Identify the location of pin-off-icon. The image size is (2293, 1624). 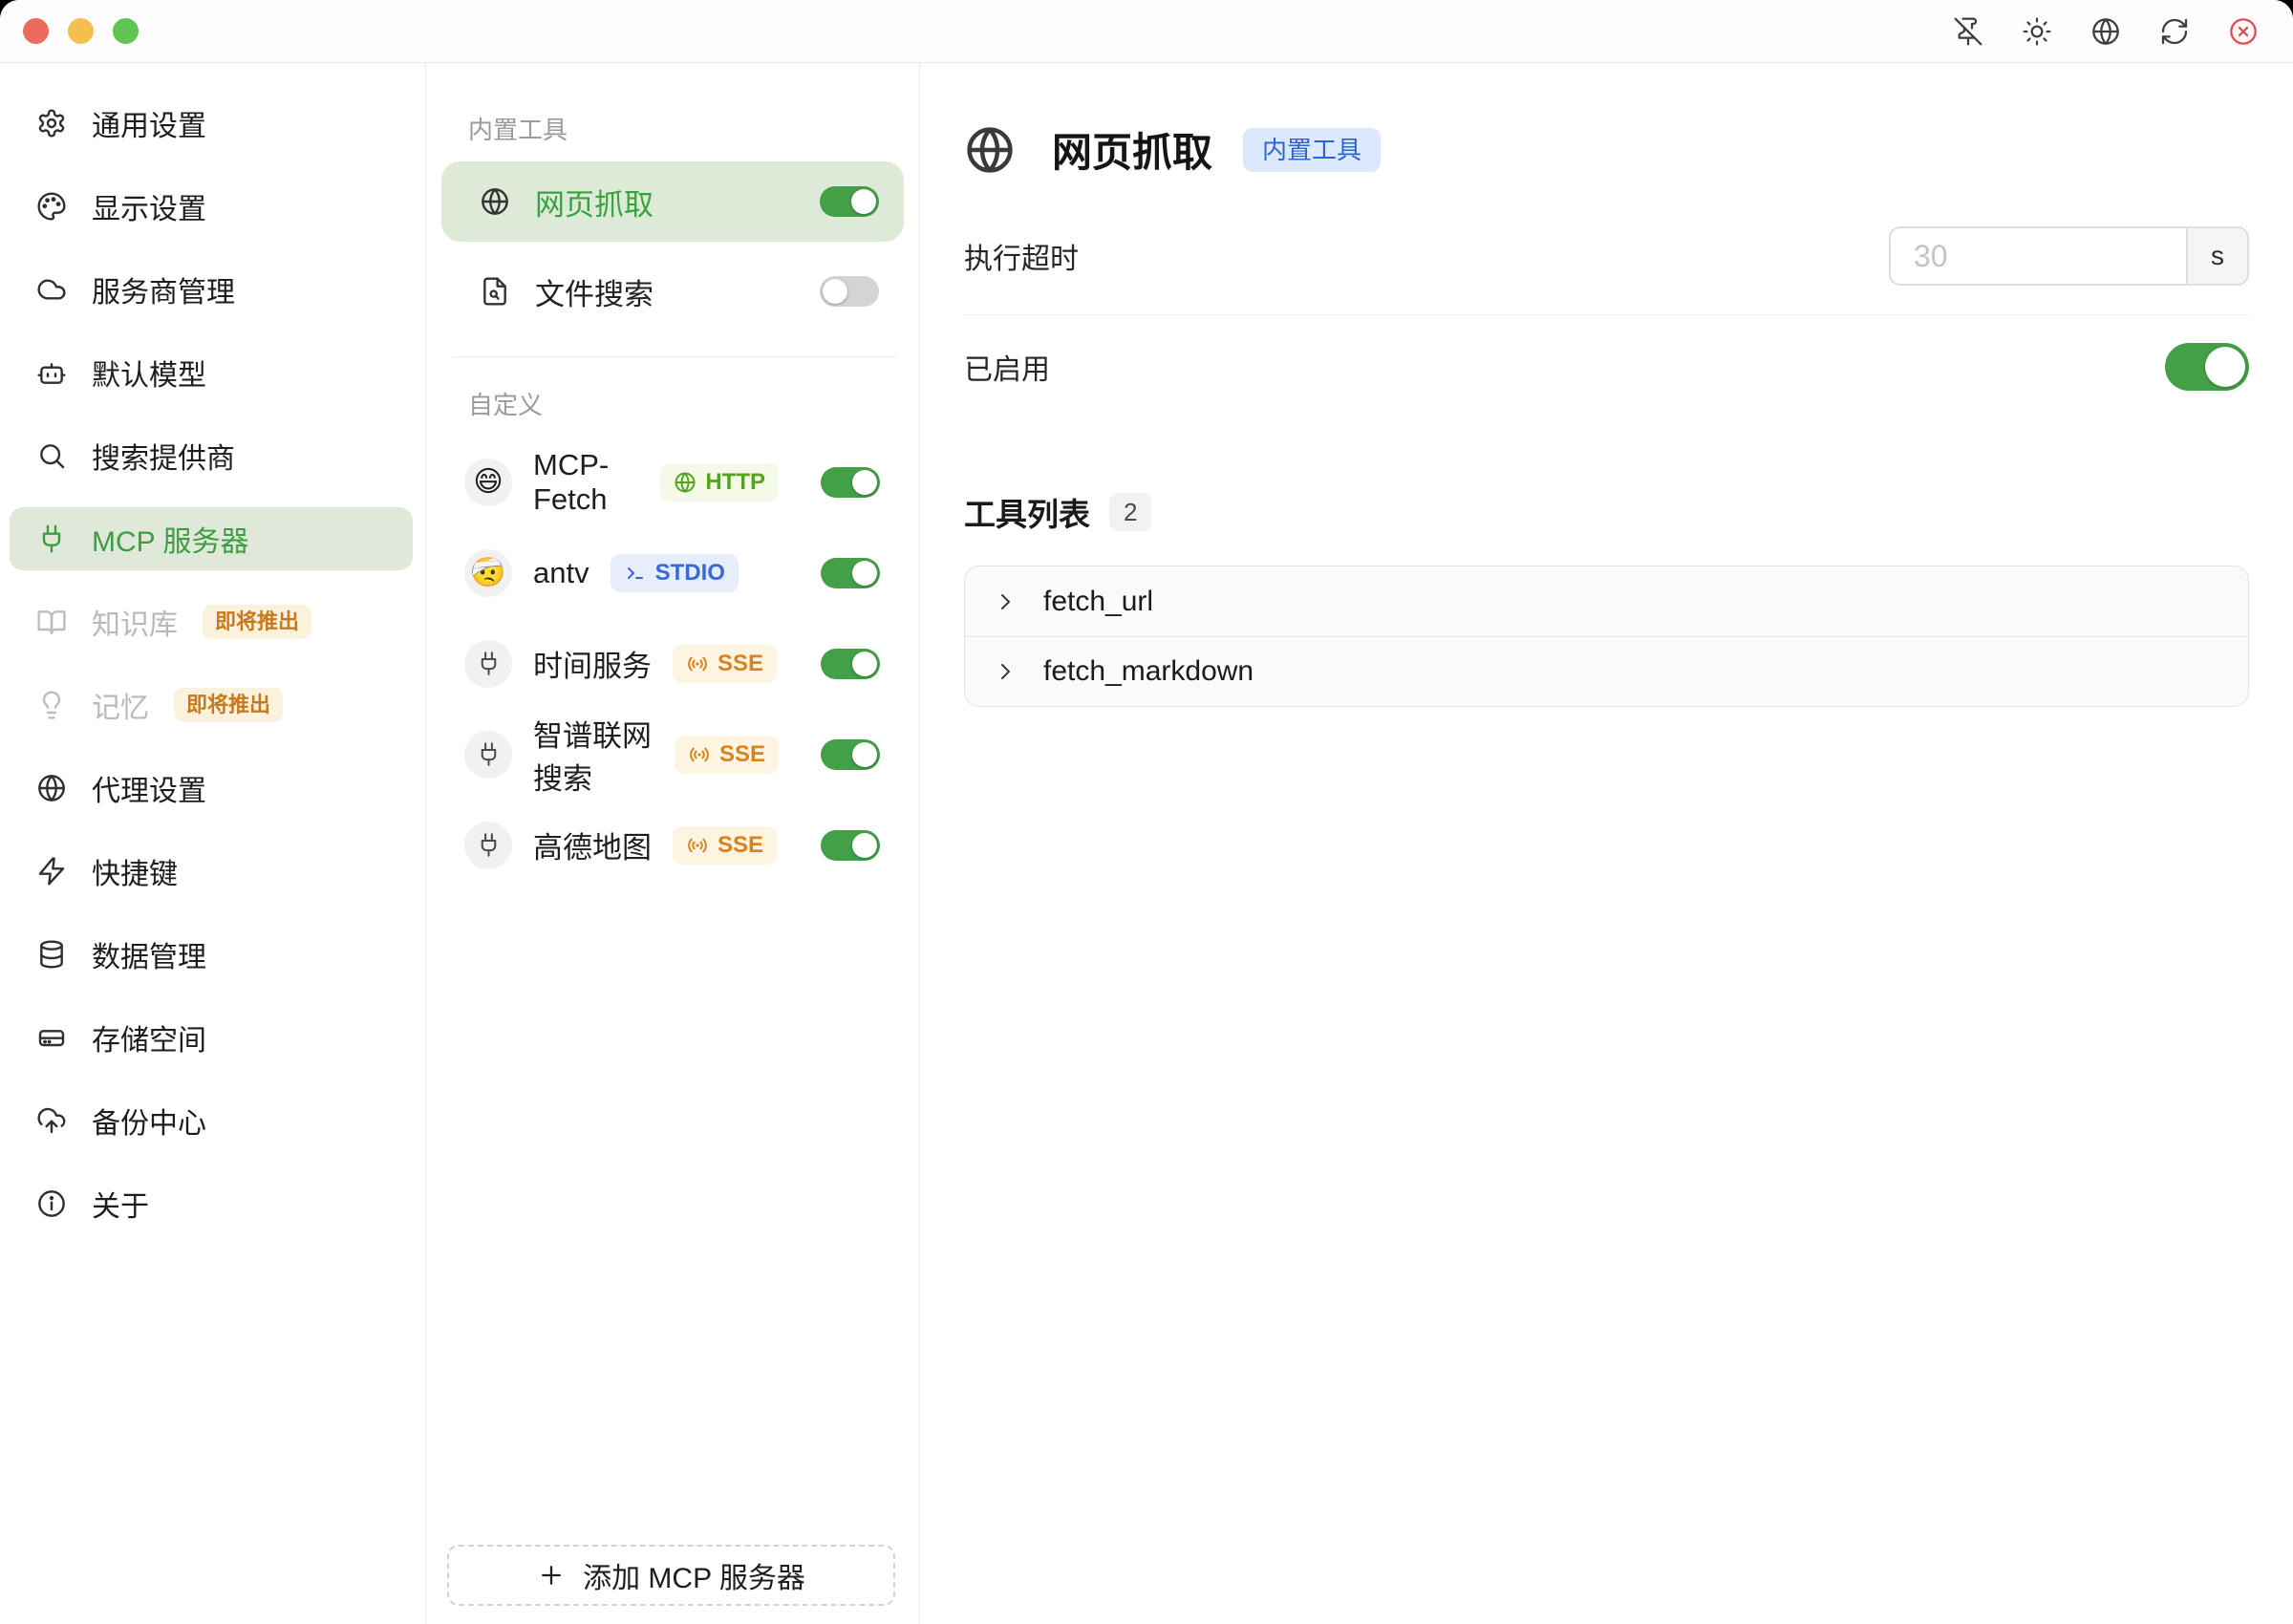
(1968, 32).